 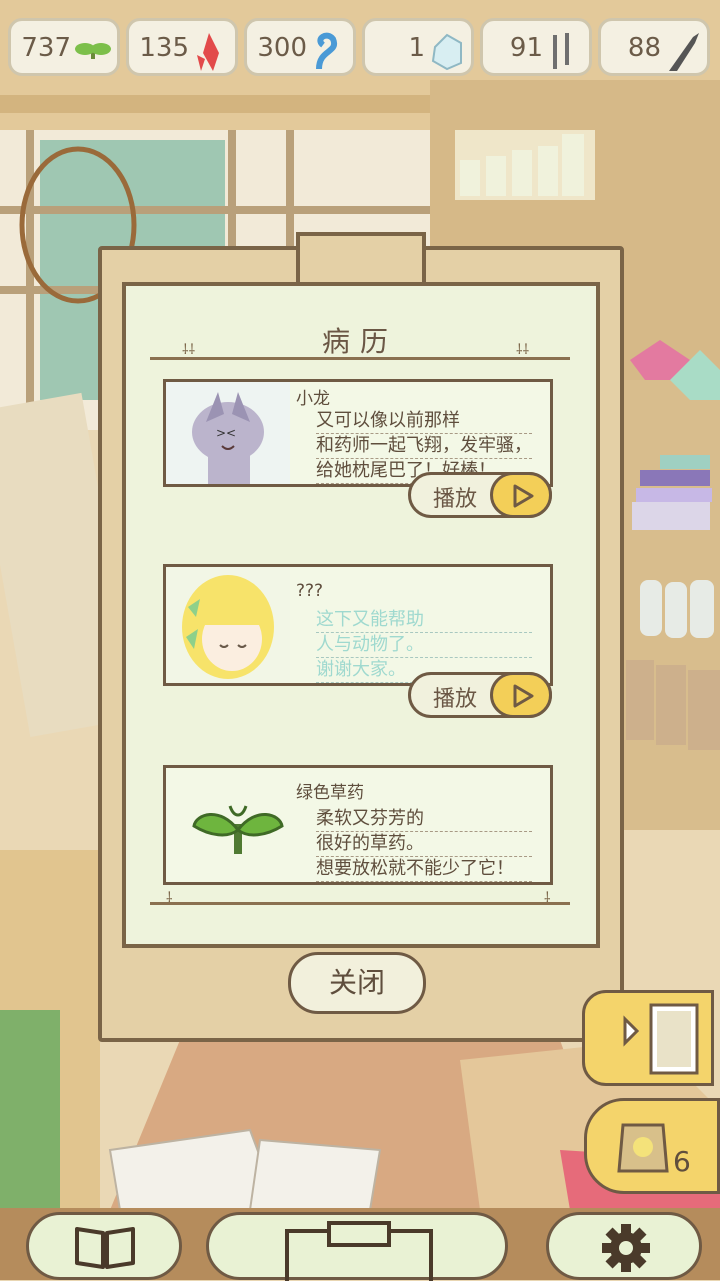 I want to click on resource-ice-crystal: 1, so click(x=418, y=47).